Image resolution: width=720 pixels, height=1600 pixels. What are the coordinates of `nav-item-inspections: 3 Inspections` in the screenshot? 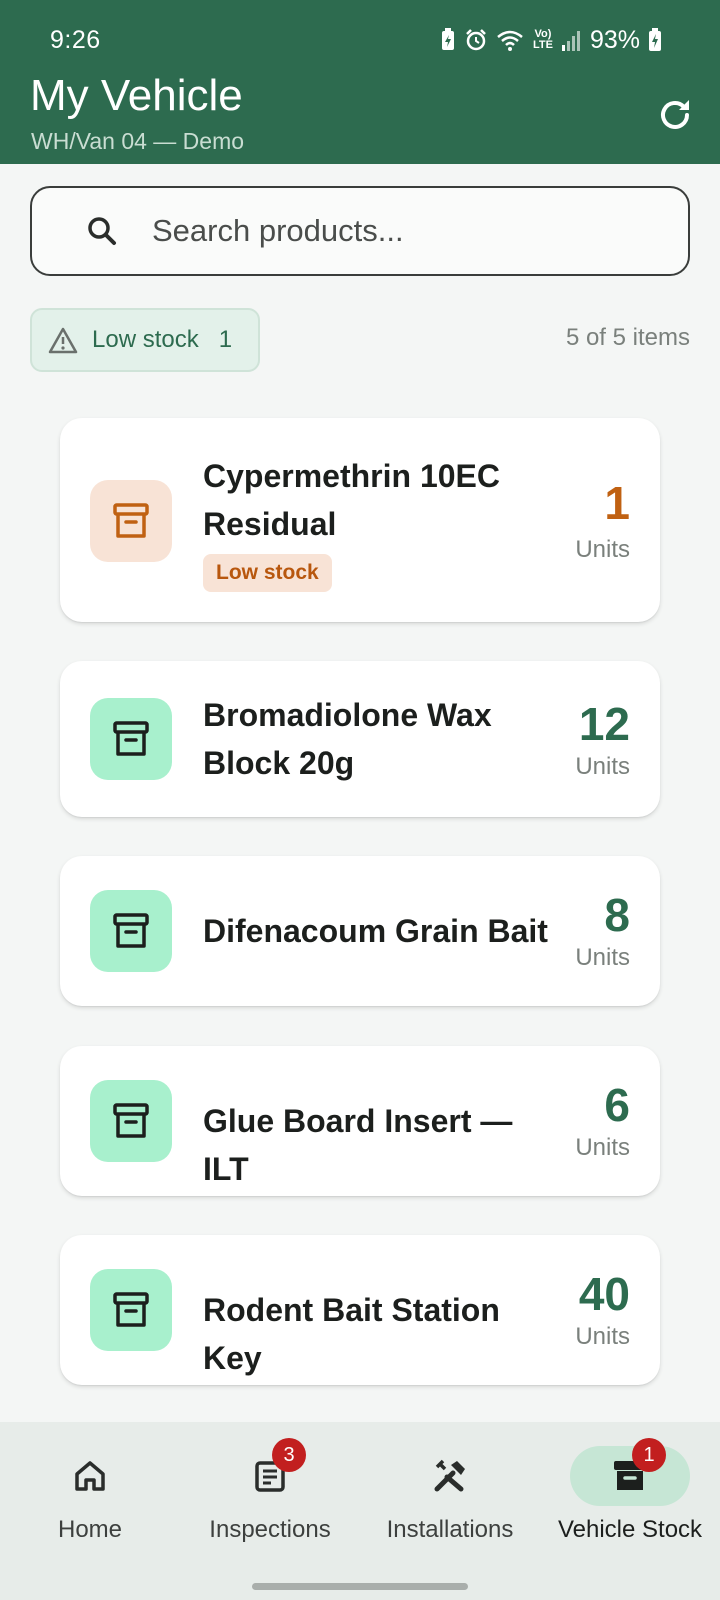 It's located at (270, 1497).